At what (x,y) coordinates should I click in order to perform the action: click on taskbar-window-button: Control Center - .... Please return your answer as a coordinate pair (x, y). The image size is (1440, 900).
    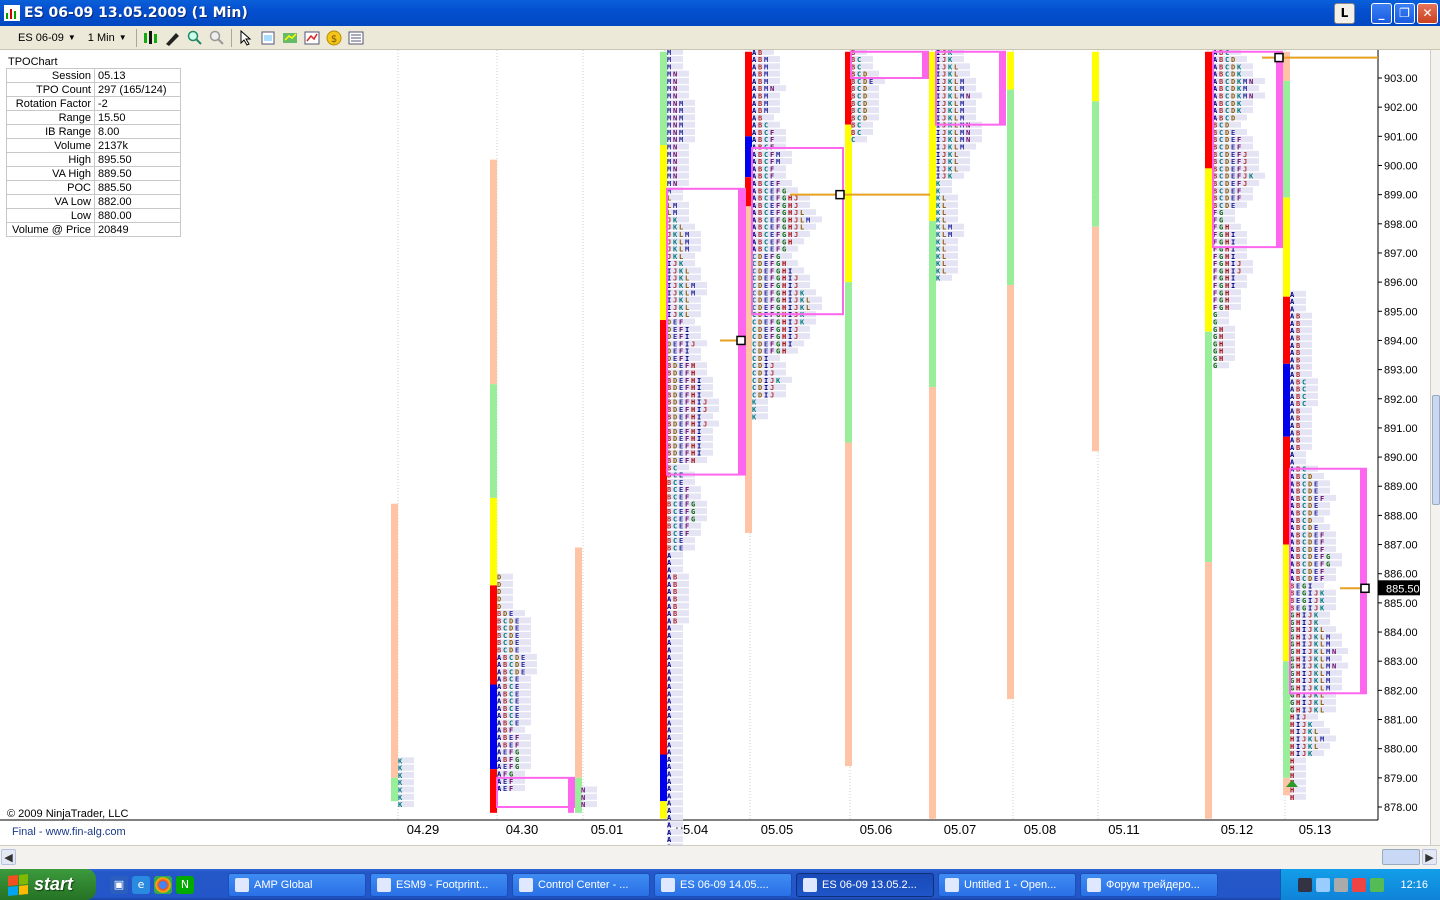
    Looking at the image, I should click on (581, 884).